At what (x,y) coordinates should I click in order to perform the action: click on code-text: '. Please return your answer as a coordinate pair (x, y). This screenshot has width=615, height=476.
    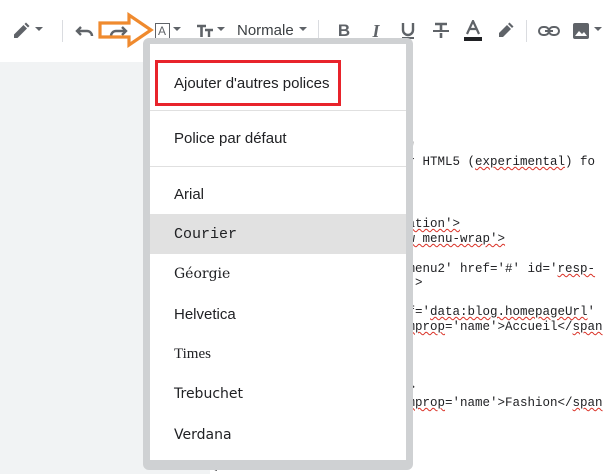
    Looking at the image, I should click on (591, 312).